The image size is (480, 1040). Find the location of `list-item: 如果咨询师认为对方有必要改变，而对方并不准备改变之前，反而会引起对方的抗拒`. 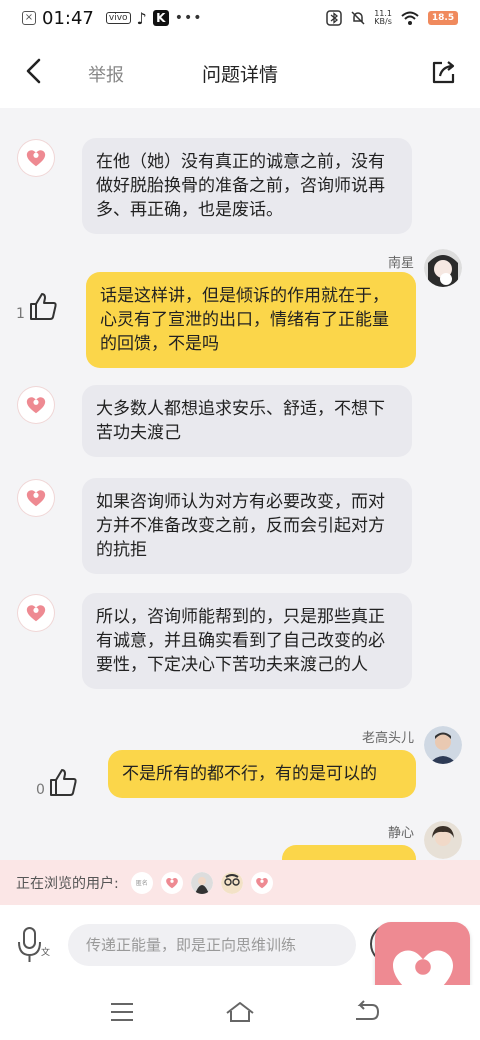

list-item: 如果咨询师认为对方有必要改变，而对方并不准备改变之前，反而会引起对方的抗拒 is located at coordinates (240, 527).